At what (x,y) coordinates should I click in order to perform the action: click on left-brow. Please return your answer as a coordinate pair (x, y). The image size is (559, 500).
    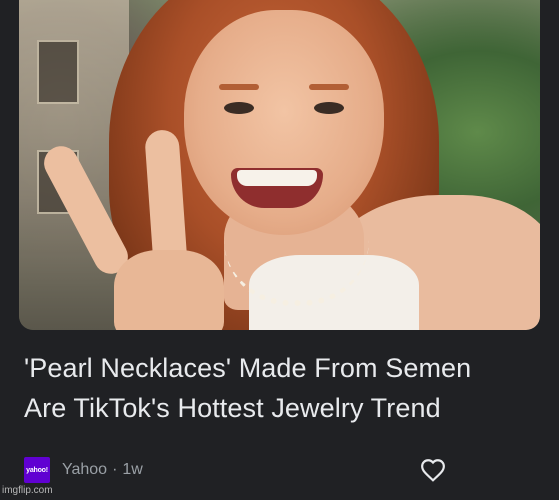
    Looking at the image, I should click on (239, 87).